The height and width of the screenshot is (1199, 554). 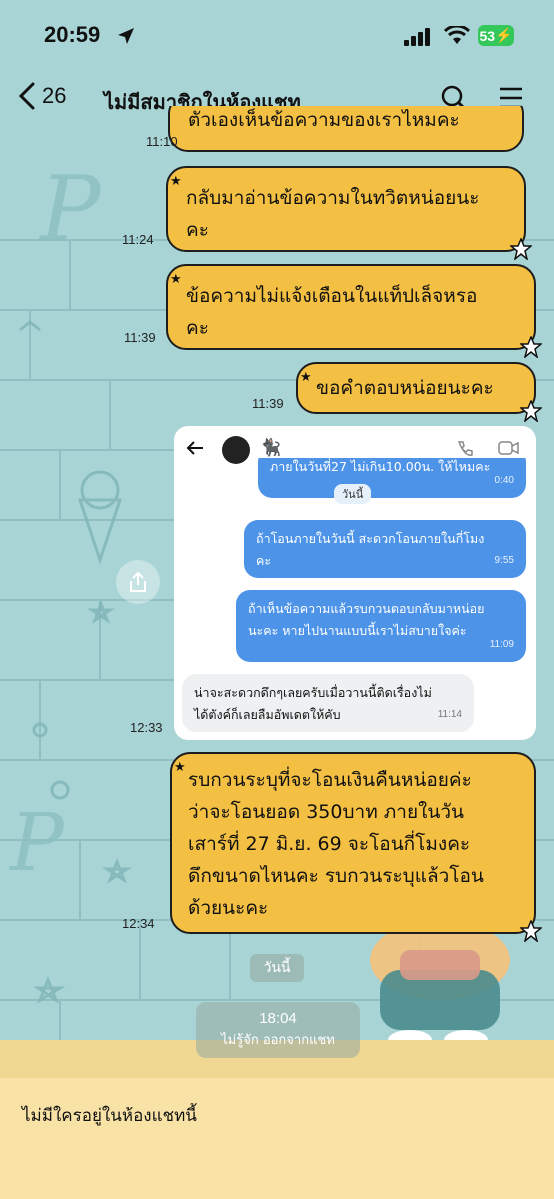 I want to click on share-button, so click(x=138, y=582).